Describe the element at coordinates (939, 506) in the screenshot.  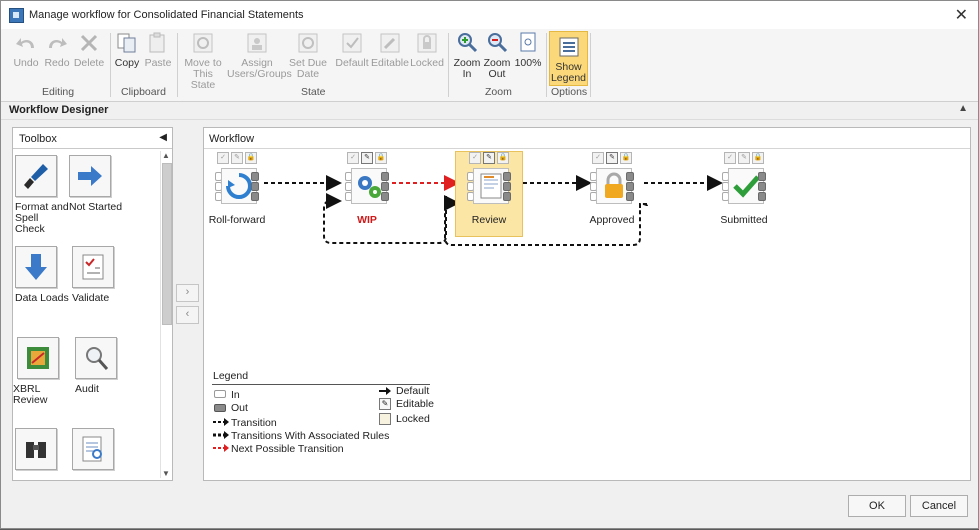
I see `cancel-button: Cancel` at that location.